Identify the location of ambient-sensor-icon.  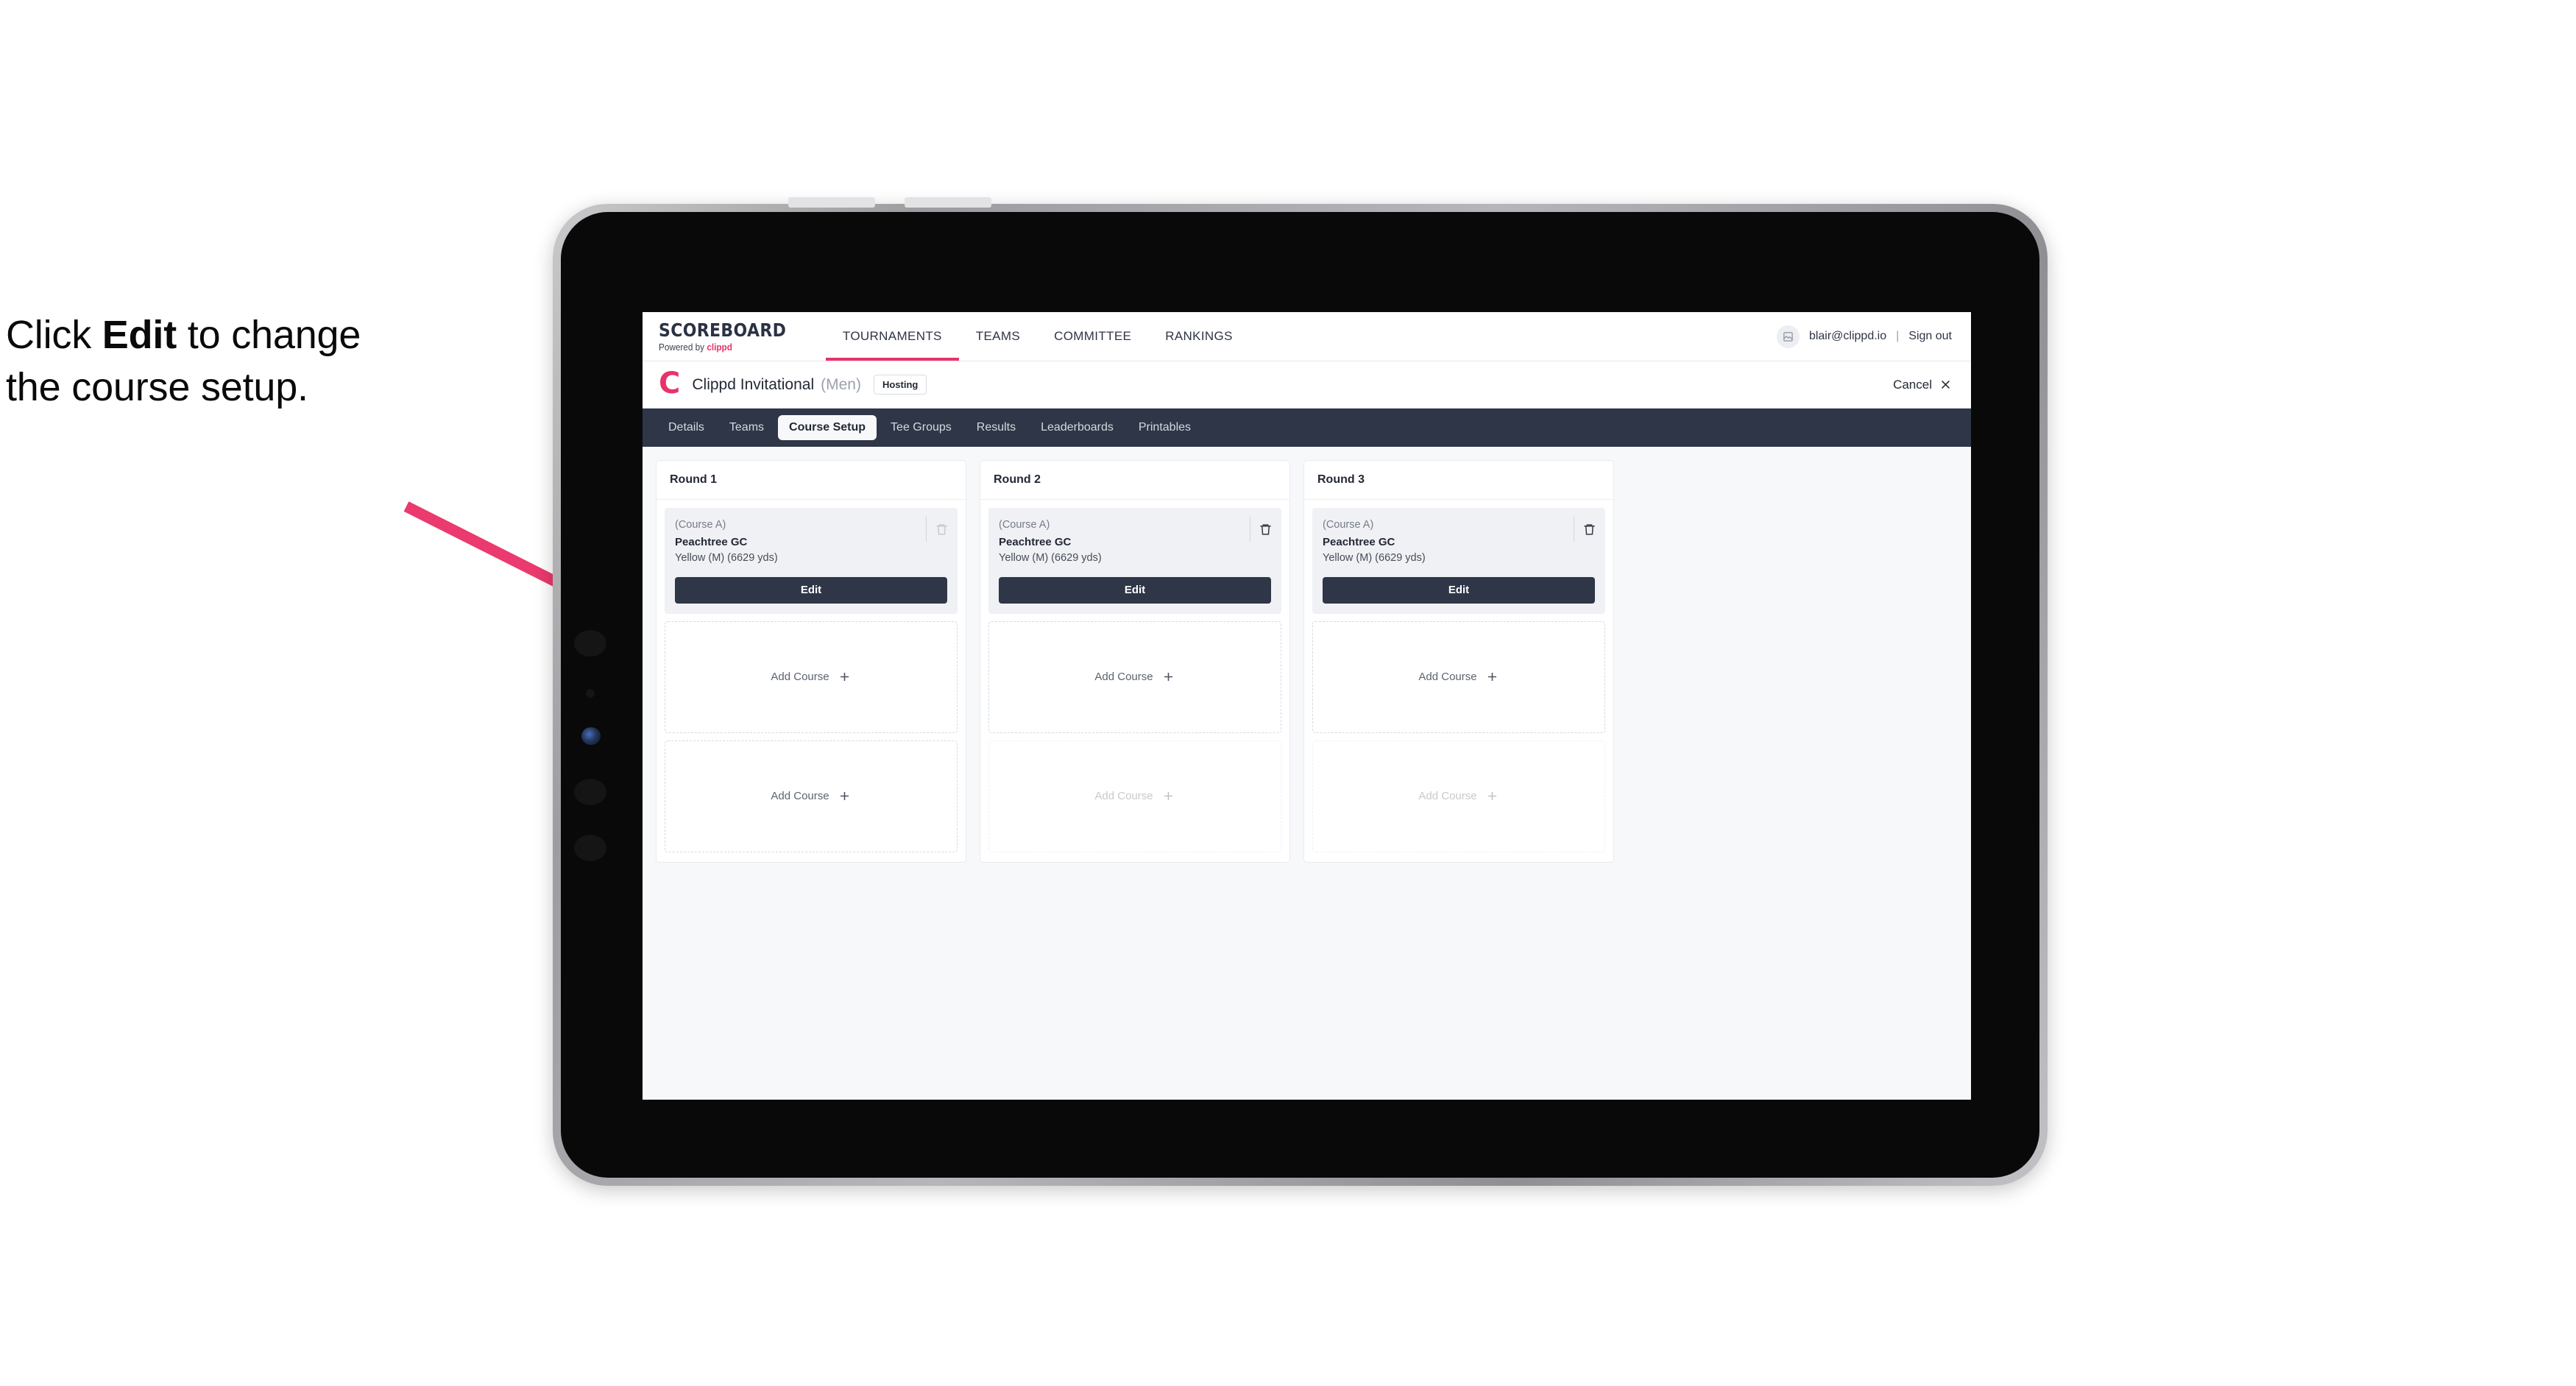
(590, 693).